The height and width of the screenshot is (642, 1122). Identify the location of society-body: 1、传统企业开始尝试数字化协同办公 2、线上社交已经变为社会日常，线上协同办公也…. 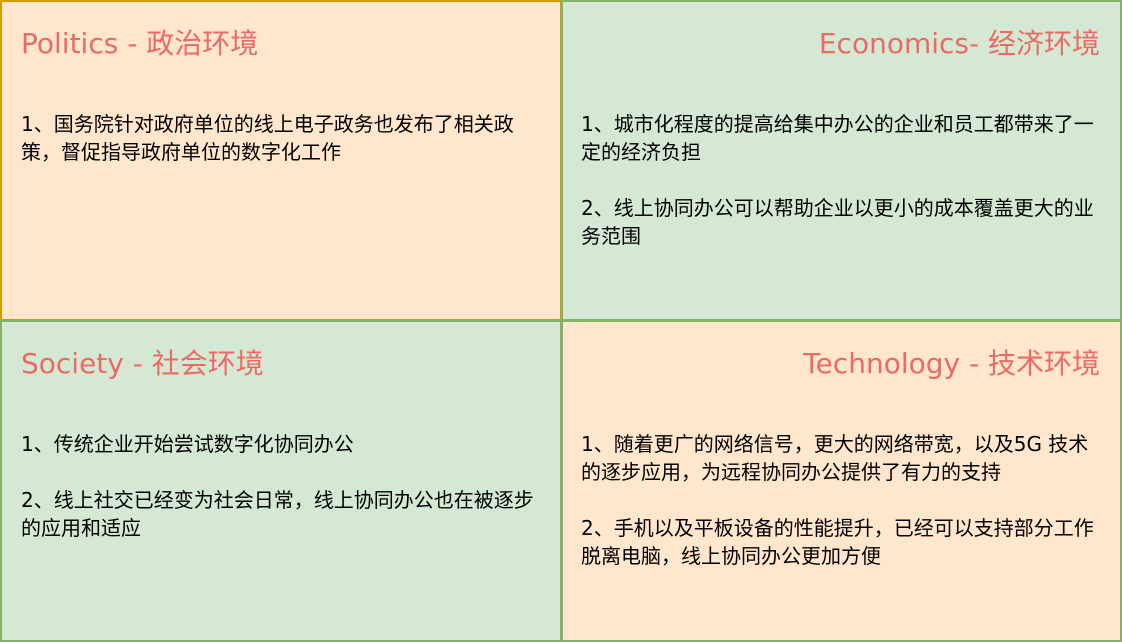
(280, 486).